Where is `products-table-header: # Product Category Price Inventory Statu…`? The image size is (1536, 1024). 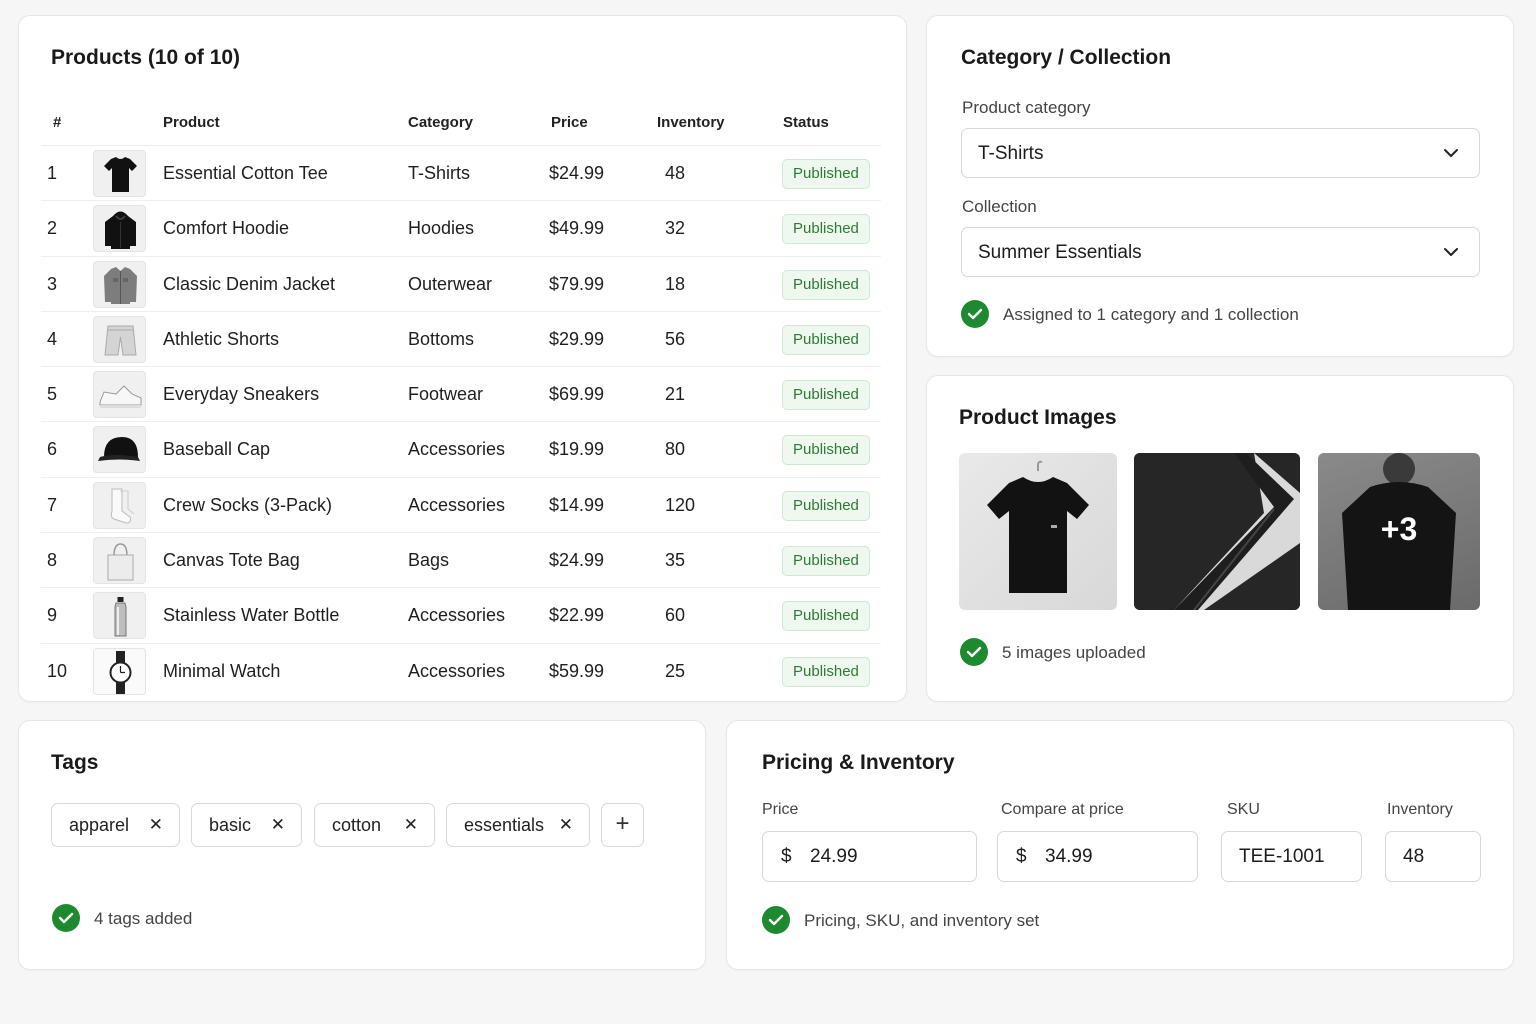 products-table-header: # Product Category Price Inventory Statu… is located at coordinates (461, 123).